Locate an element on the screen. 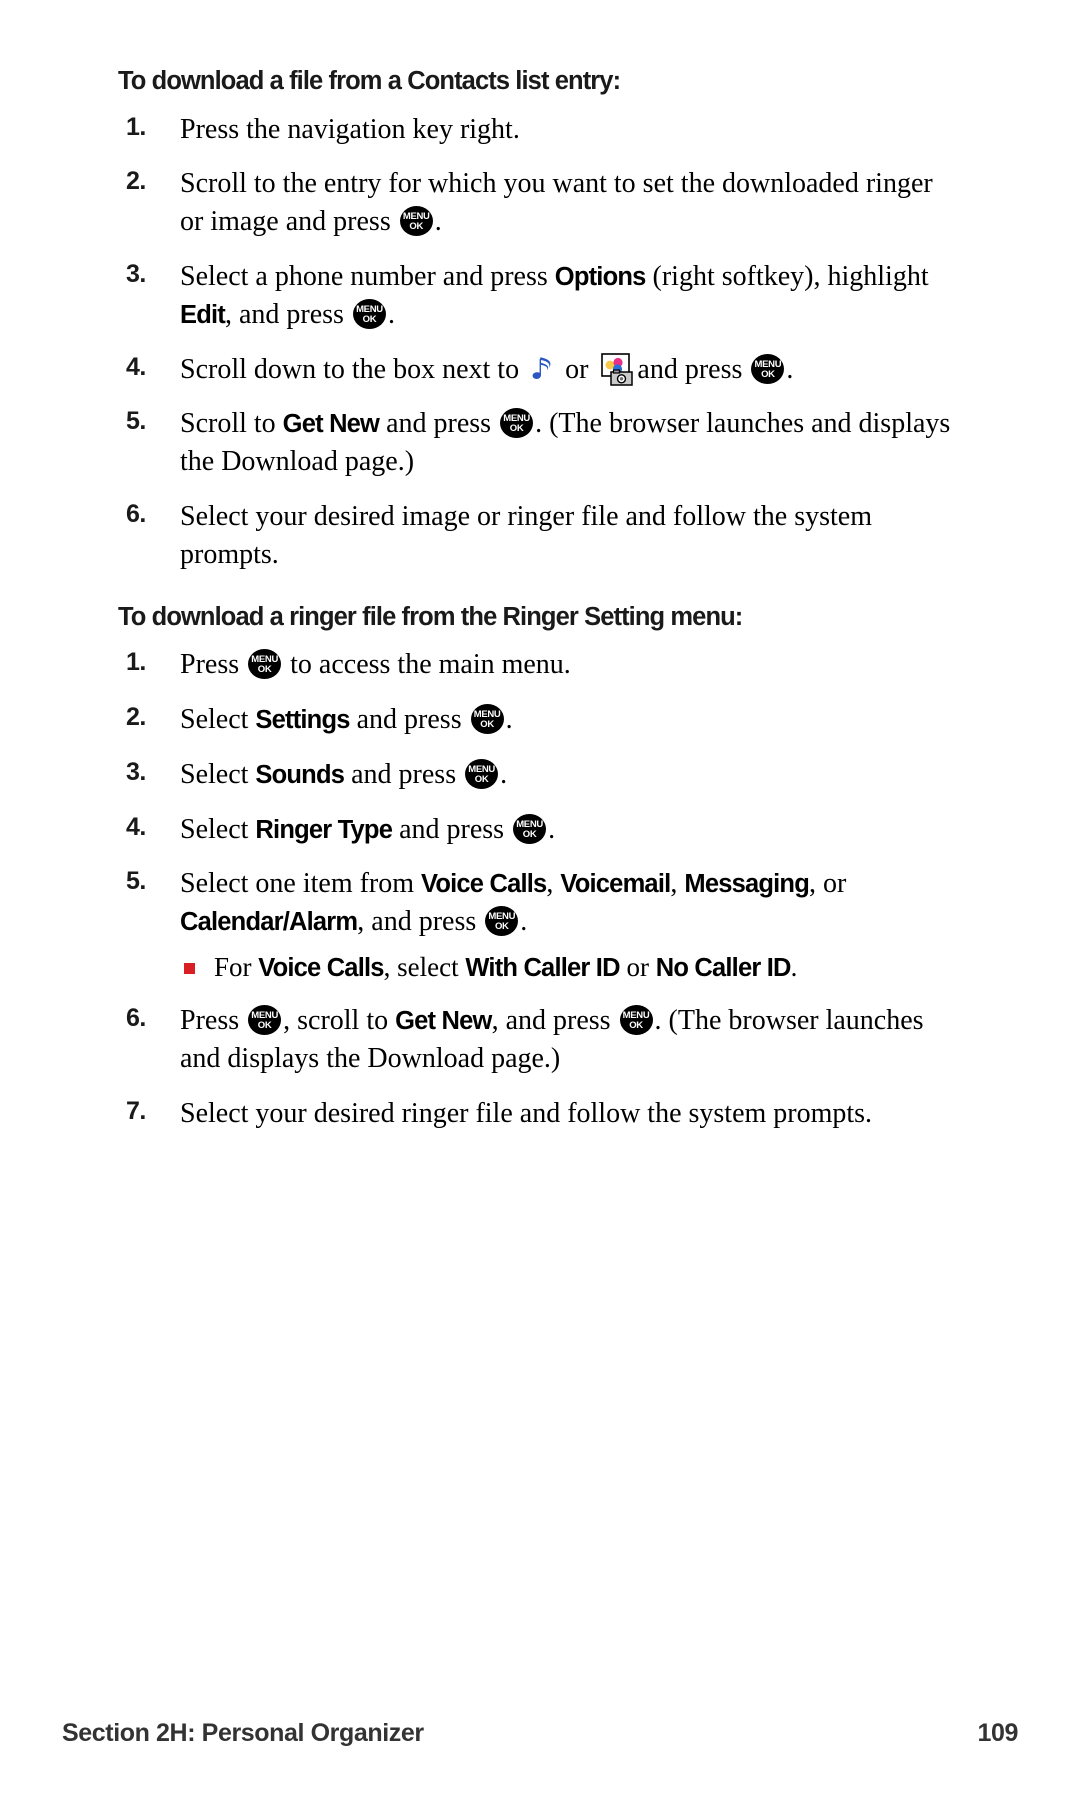 The height and width of the screenshot is (1800, 1080). numbered-step: 1. Press the navigation key right. is located at coordinates (538, 130).